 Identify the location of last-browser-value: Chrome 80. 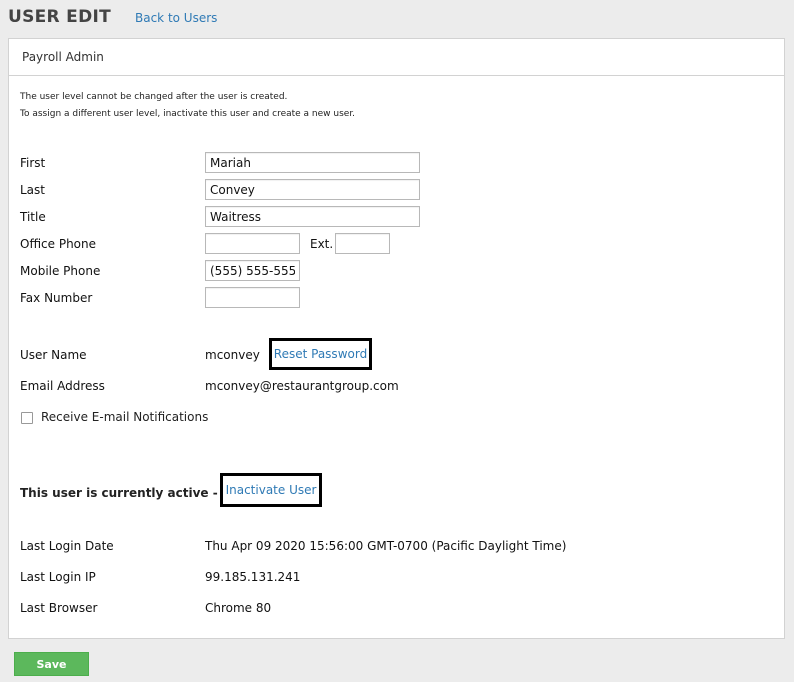
(238, 608).